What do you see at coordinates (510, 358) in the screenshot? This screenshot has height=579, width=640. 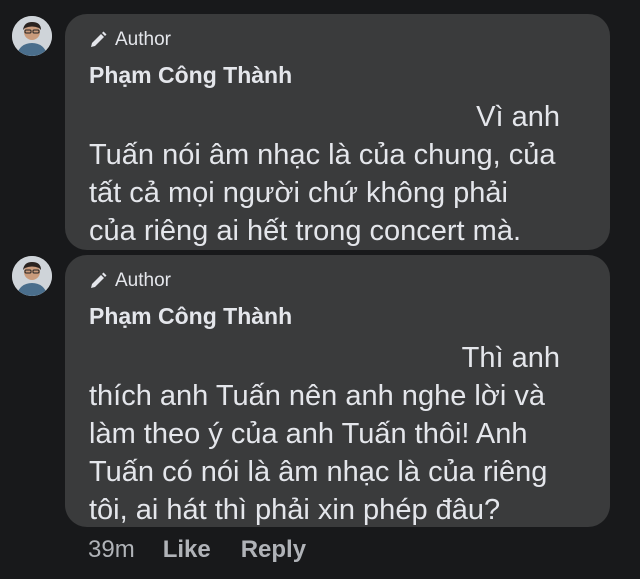 I see `comment-text-line: Thì anh` at bounding box center [510, 358].